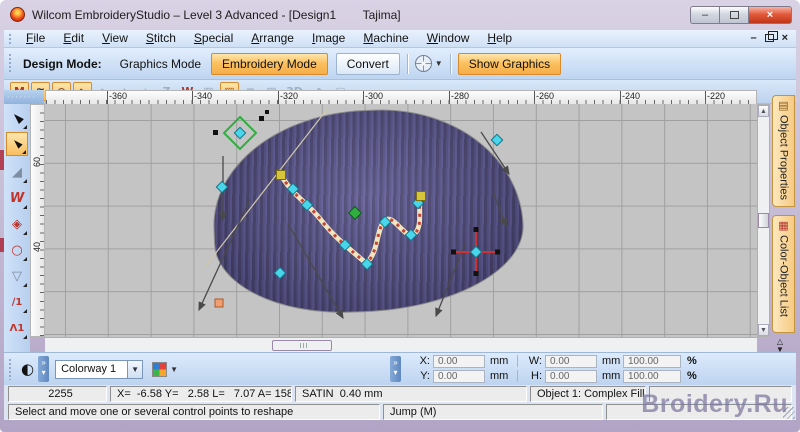 This screenshot has height=432, width=800. What do you see at coordinates (783, 157) in the screenshot?
I see `tab-label: Object Properties` at bounding box center [783, 157].